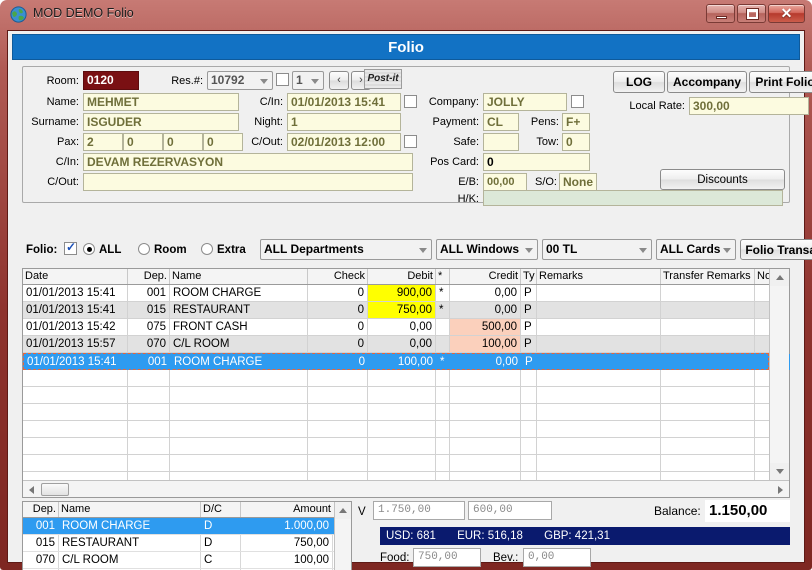 This screenshot has height=570, width=812. What do you see at coordinates (248, 182) in the screenshot?
I see `cout-note-value` at bounding box center [248, 182].